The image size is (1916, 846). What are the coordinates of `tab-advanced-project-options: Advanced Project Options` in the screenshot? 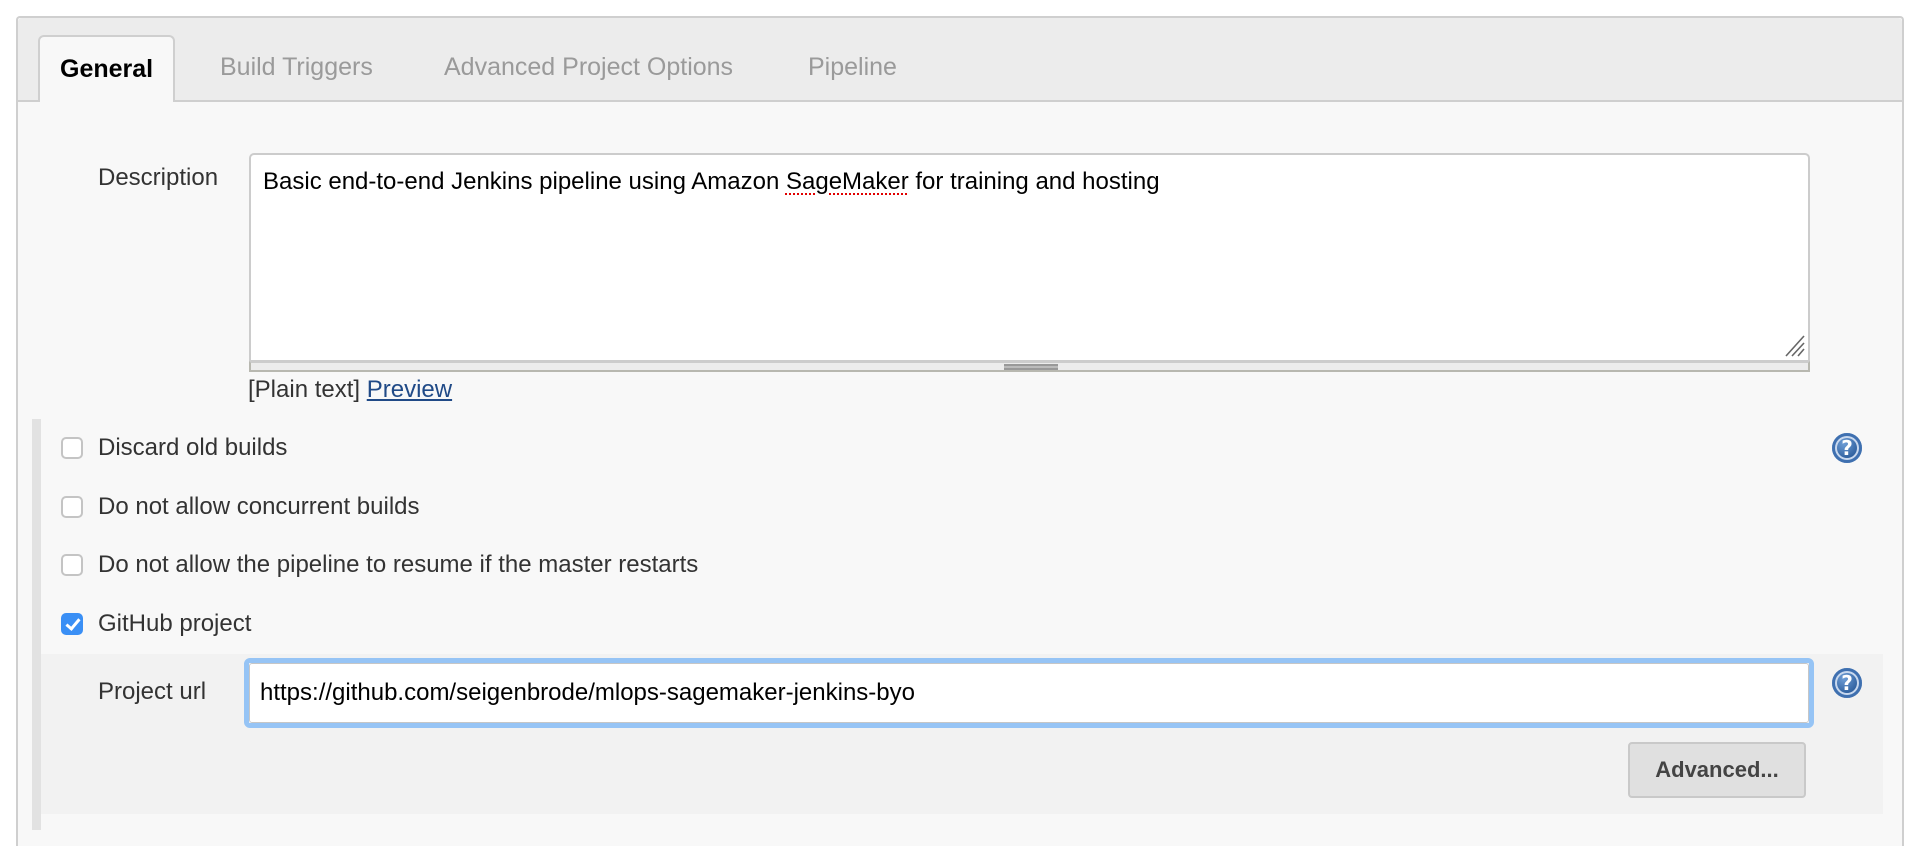 It's located at (588, 67).